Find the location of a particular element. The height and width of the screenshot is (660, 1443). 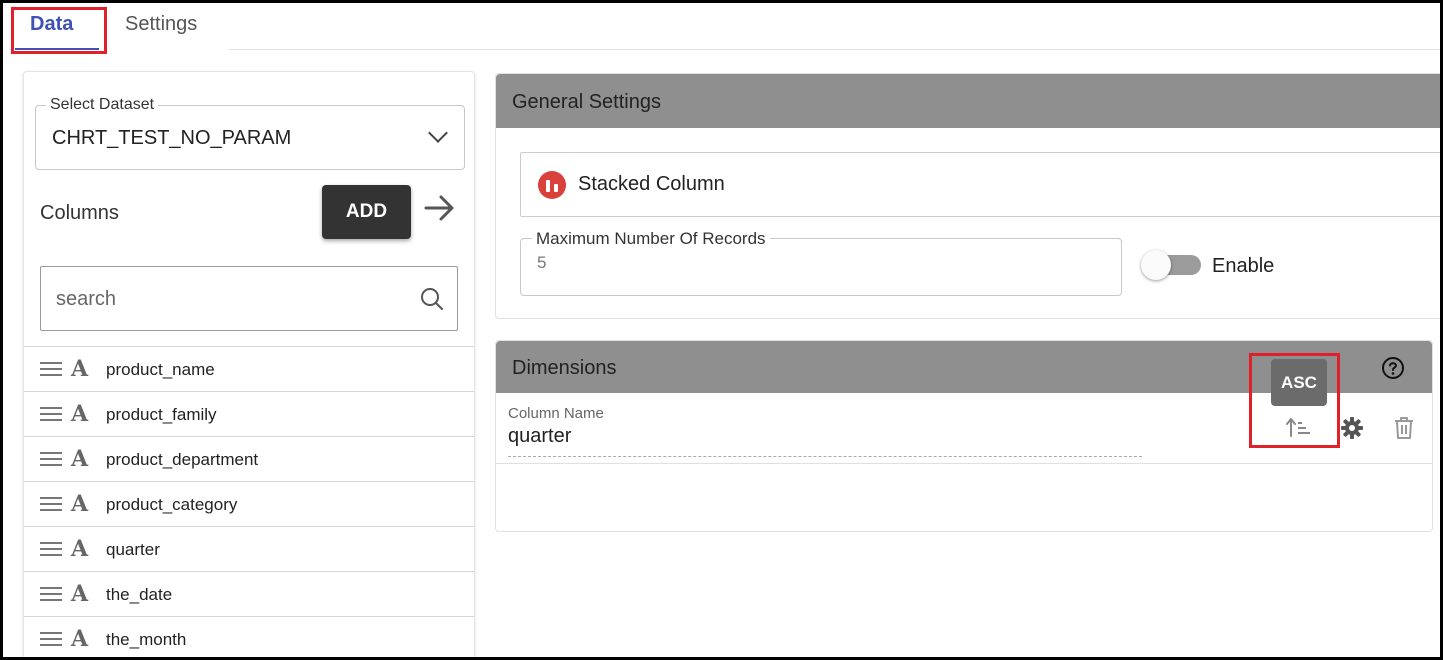

list-item: A product_category is located at coordinates (249, 503).